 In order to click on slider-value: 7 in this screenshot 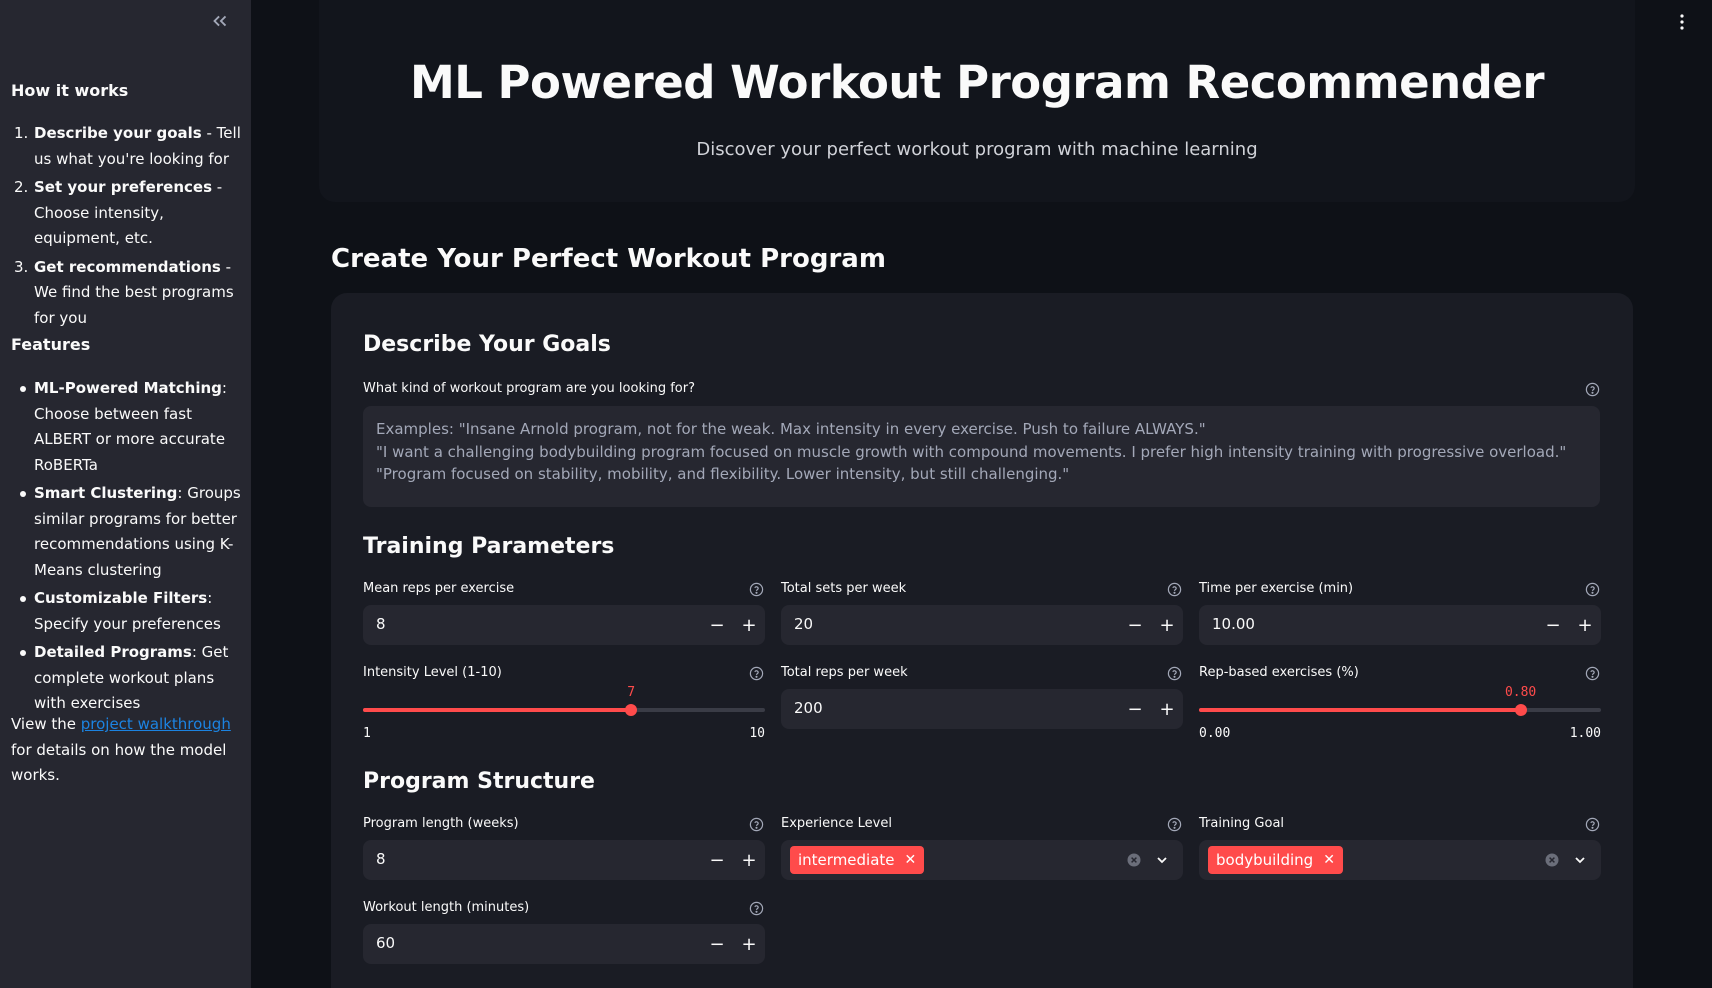, I will do `click(631, 692)`.